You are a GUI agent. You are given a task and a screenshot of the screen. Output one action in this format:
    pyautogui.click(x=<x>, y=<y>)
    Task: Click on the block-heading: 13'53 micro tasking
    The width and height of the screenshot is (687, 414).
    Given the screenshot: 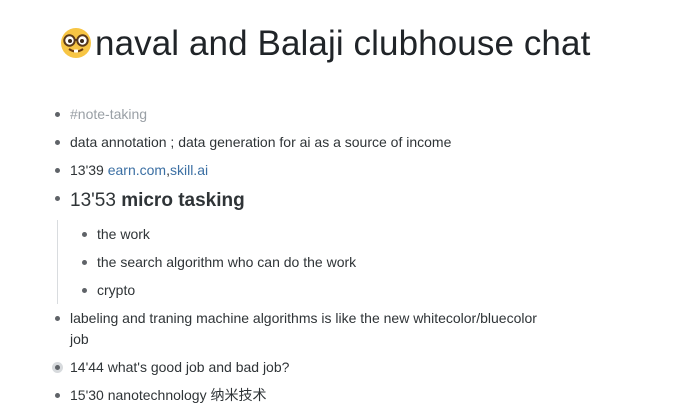 What is the action you would take?
    pyautogui.click(x=157, y=201)
    